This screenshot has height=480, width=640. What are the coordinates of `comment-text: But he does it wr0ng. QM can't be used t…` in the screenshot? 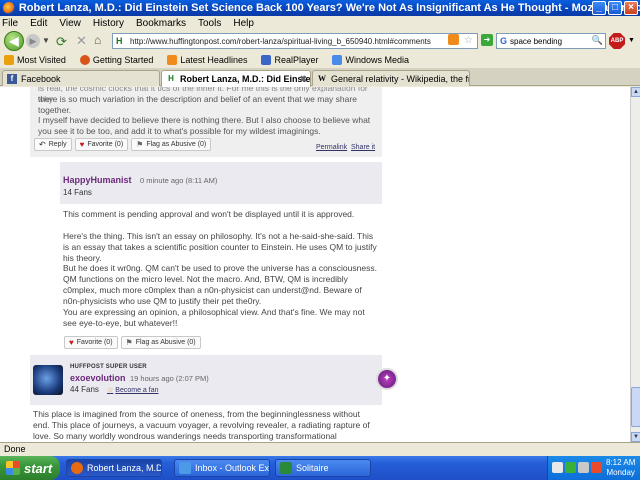 It's located at (220, 284).